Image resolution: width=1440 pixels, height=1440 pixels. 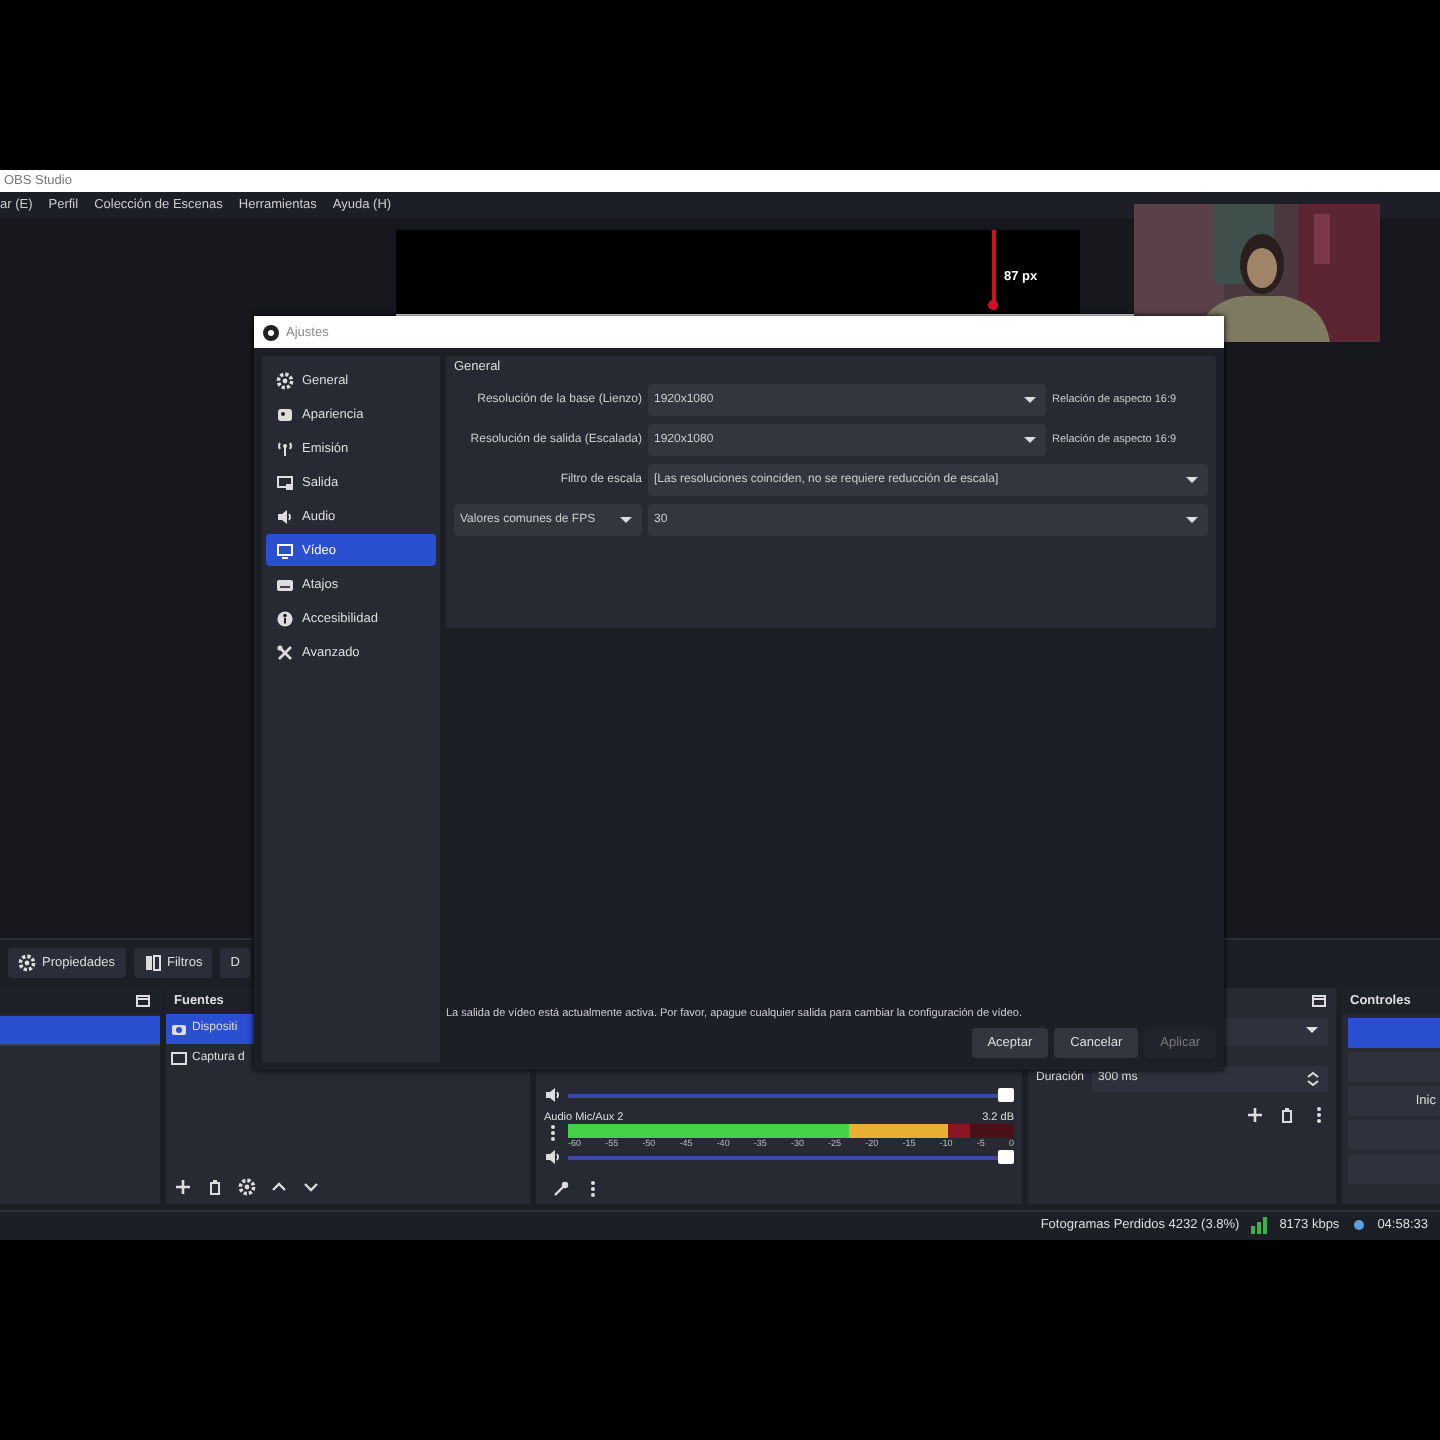 I want to click on down-icon, so click(x=311, y=1187).